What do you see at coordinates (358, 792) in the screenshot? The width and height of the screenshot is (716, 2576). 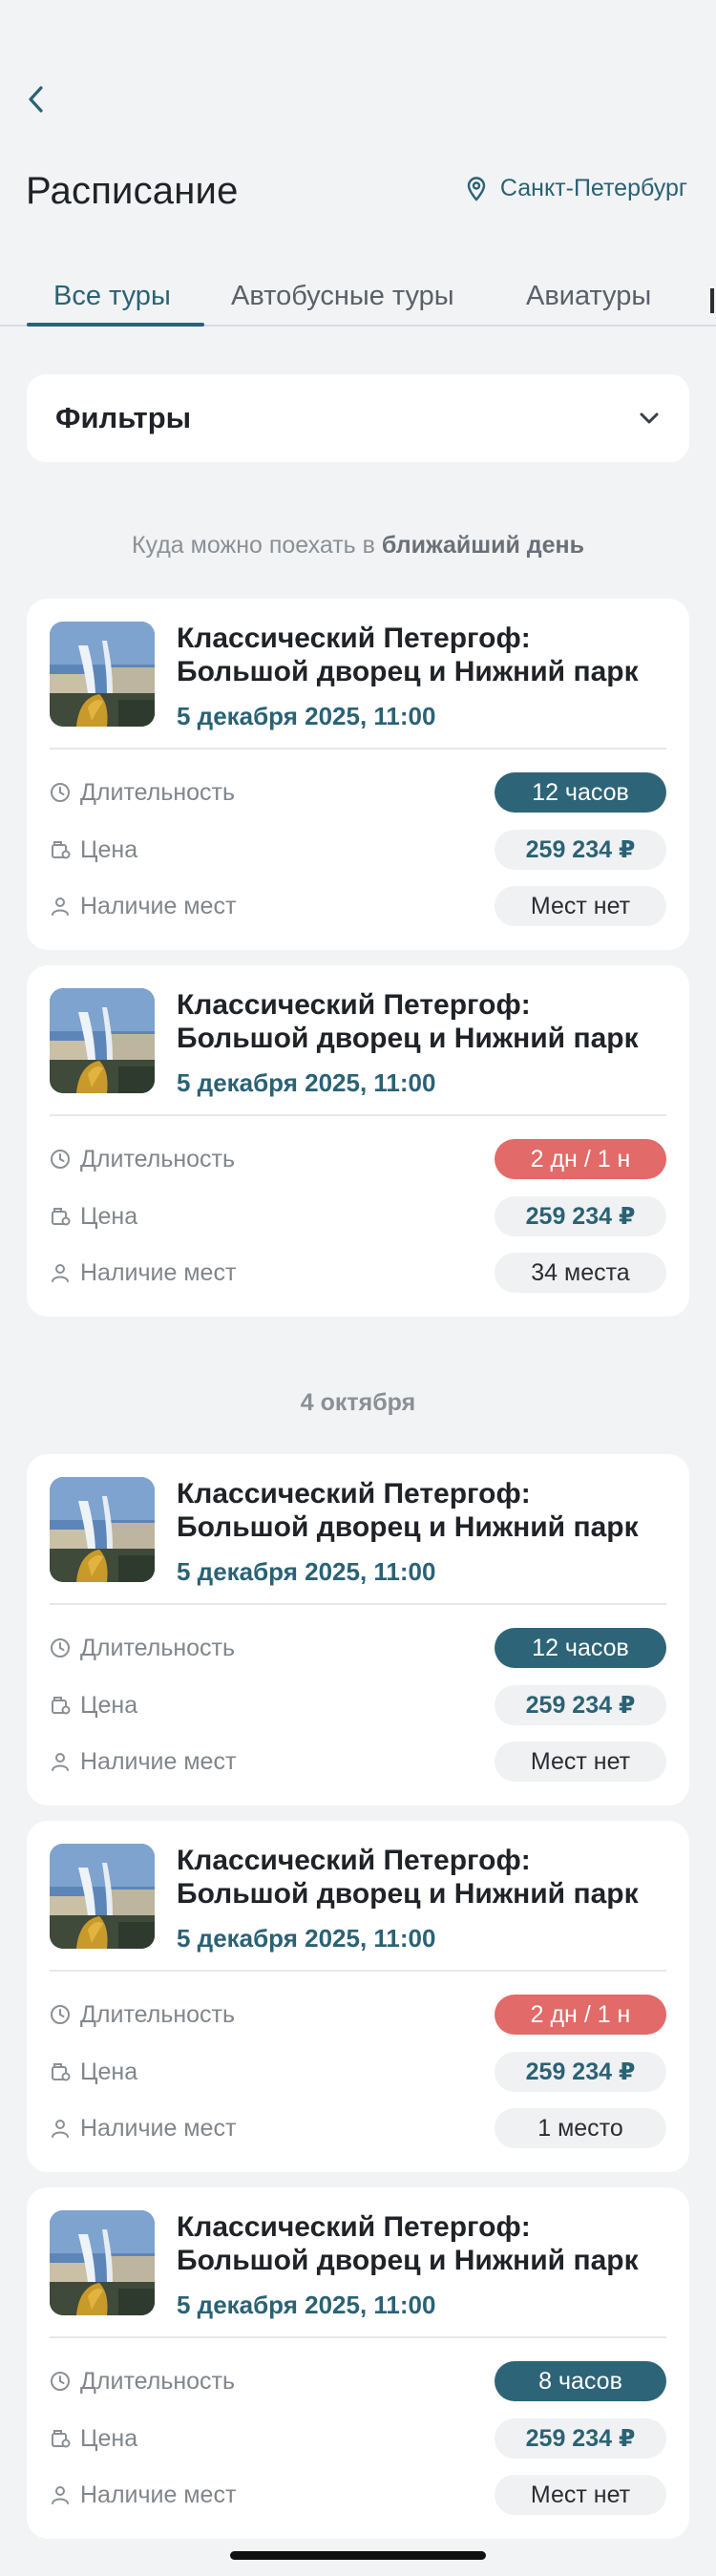 I see `duration-row: Длительность 12 часов` at bounding box center [358, 792].